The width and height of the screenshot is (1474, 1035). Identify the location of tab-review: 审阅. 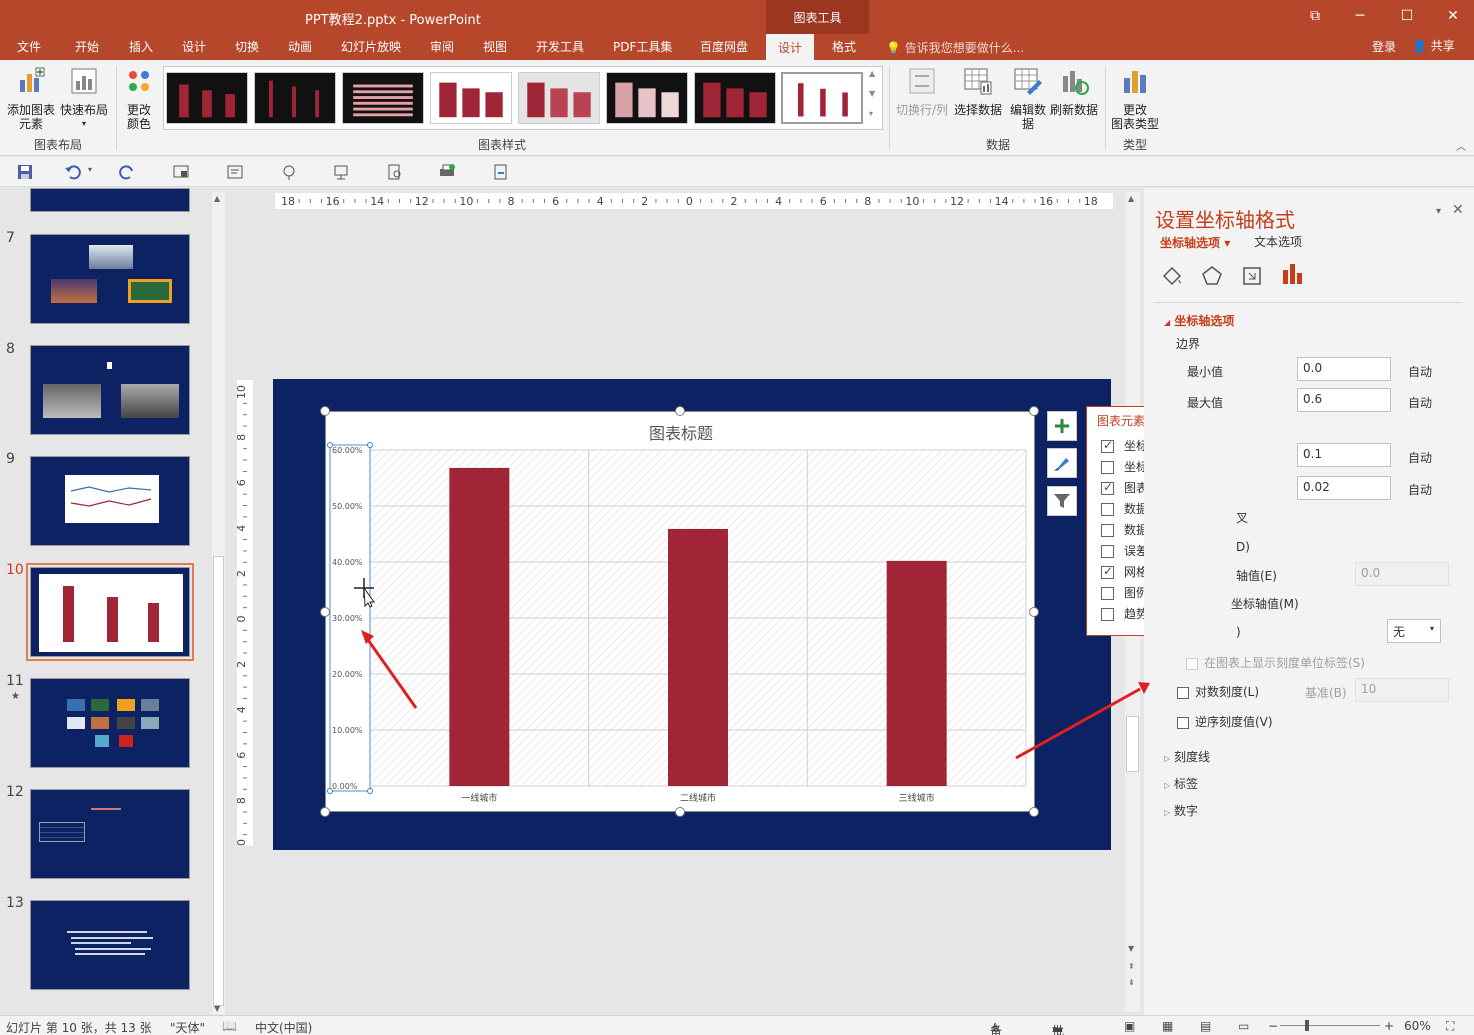
(442, 46).